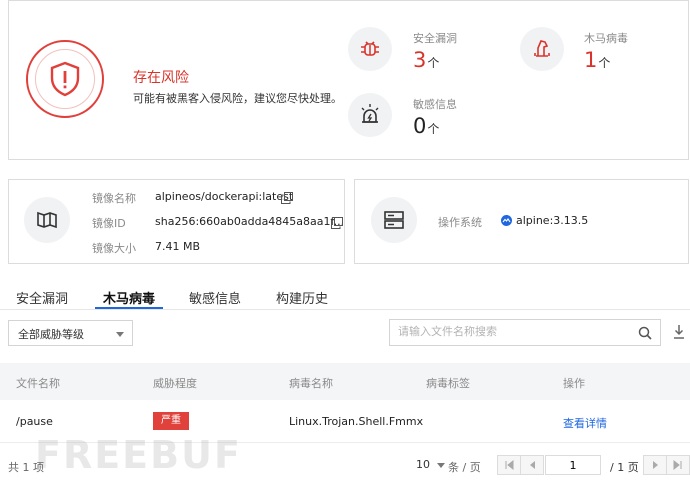 This screenshot has height=481, width=690. What do you see at coordinates (460, 222) in the screenshot?
I see `os-label: 操作系统` at bounding box center [460, 222].